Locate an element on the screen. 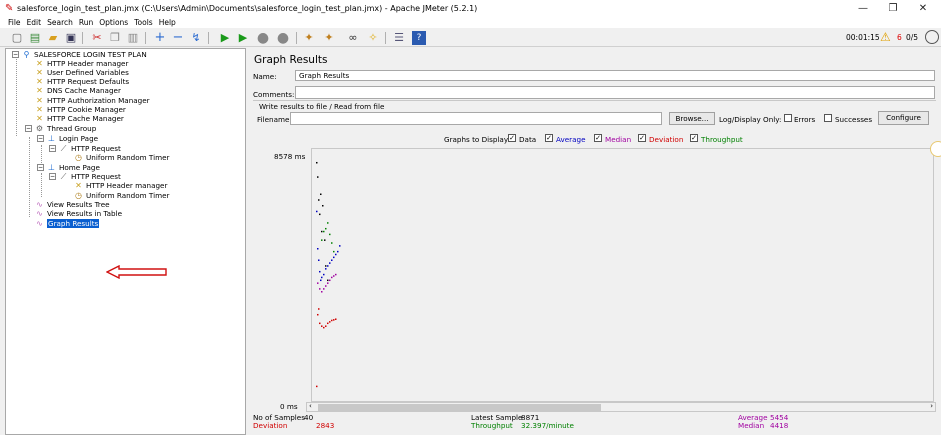 This screenshot has width=941, height=435. clear-icon: ✦ is located at coordinates (309, 38).